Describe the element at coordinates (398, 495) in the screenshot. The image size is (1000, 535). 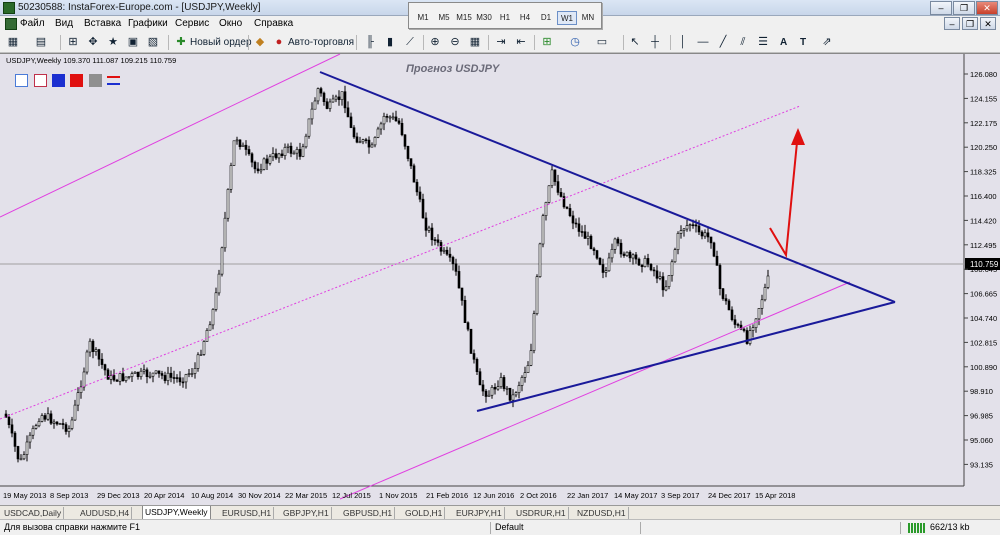
I see `date-label: 1 Nov 2015` at that location.